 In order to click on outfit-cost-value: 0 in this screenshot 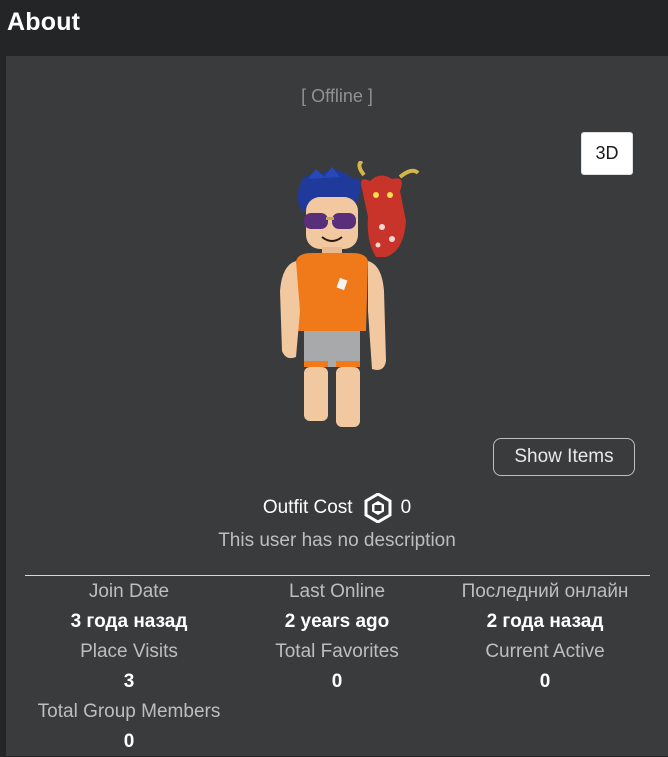, I will do `click(406, 507)`.